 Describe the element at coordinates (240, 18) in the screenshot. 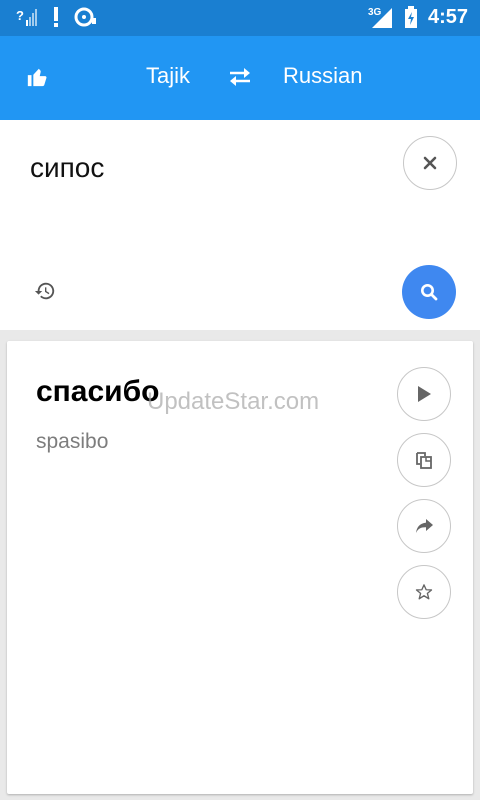

I see `status-bar: ? 3G 4:57` at that location.